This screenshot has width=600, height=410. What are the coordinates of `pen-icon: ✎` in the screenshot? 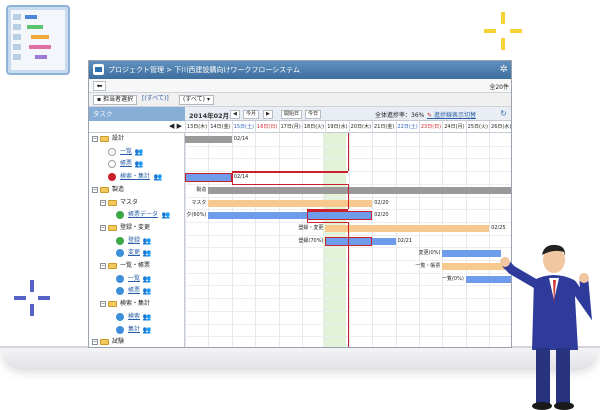 It's located at (430, 115).